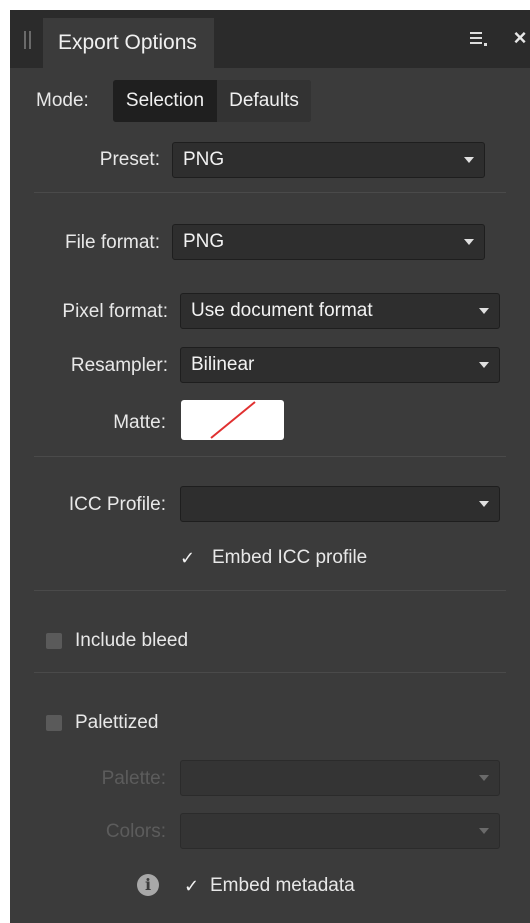 The width and height of the screenshot is (530, 923). What do you see at coordinates (204, 159) in the screenshot?
I see `preset-value: PNG` at bounding box center [204, 159].